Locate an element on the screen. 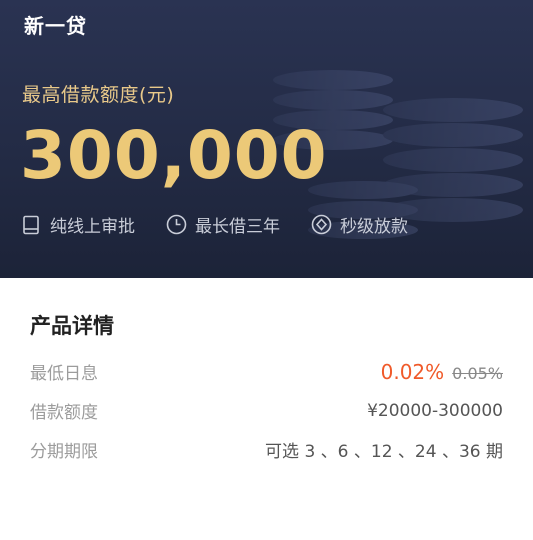 This screenshot has height=540, width=533. max-amount: 300,000 is located at coordinates (174, 155).